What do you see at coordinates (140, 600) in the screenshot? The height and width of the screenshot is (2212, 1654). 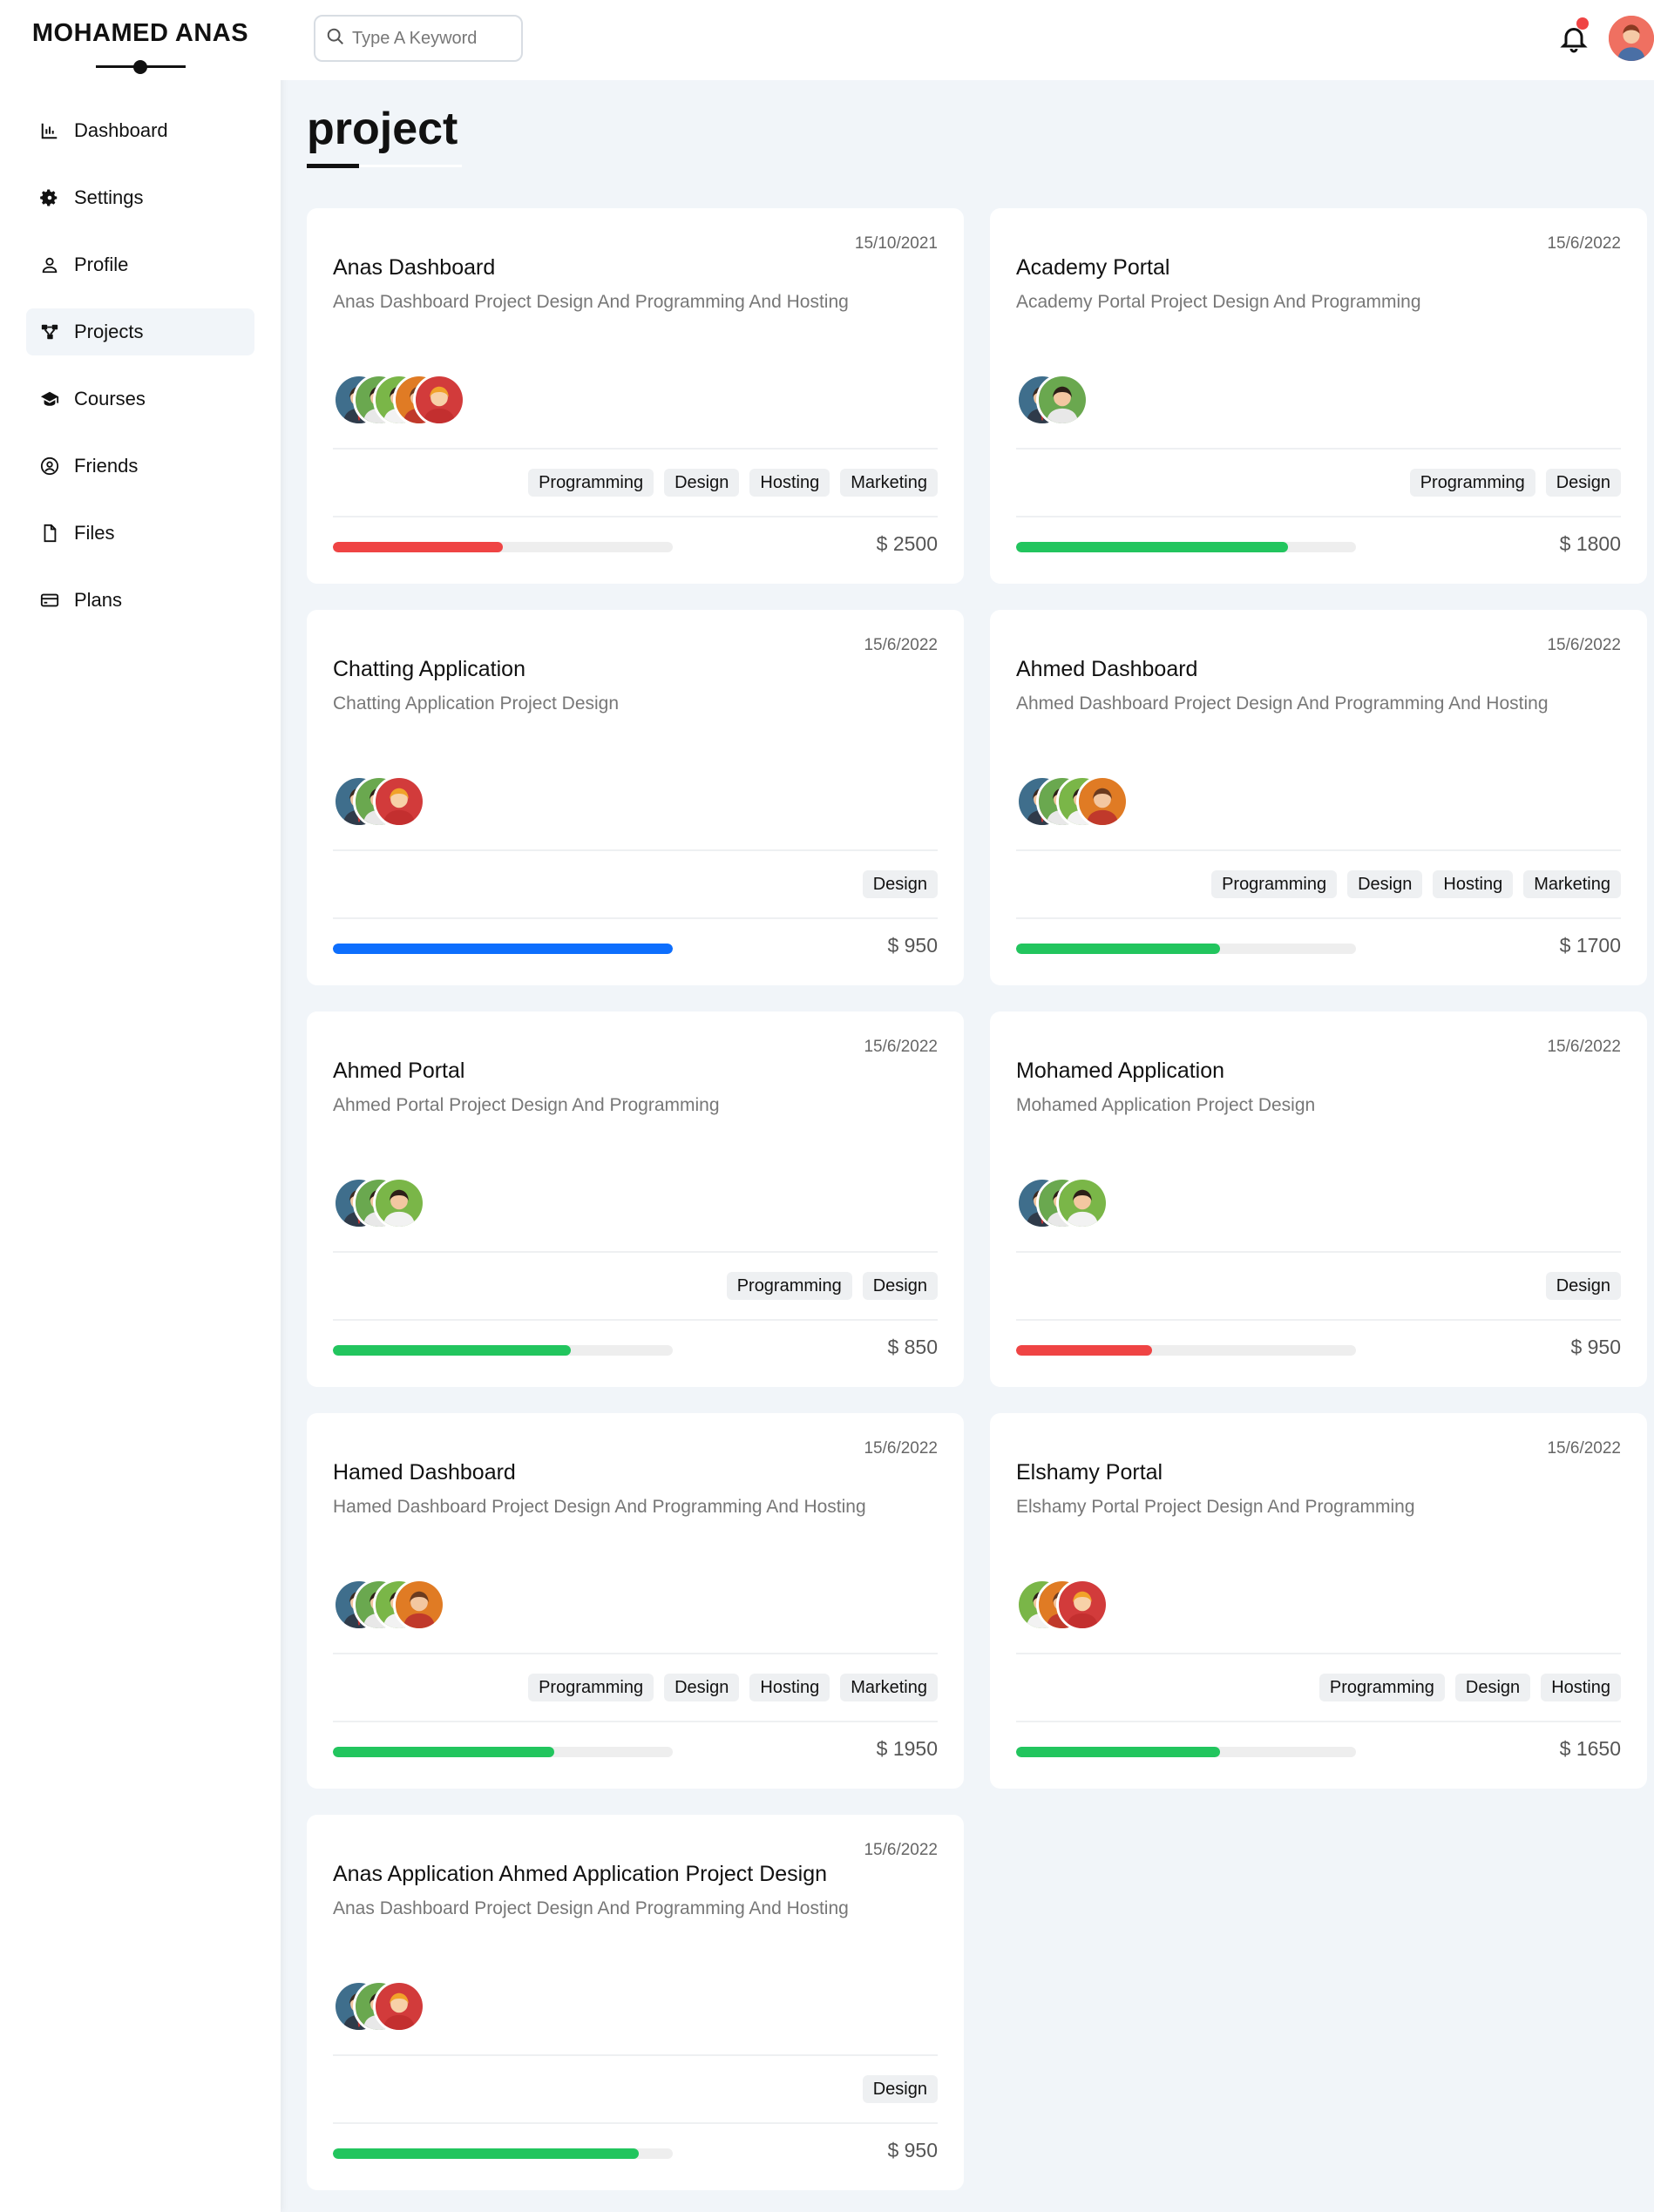 I see `sidebar-item-plans: Plans` at bounding box center [140, 600].